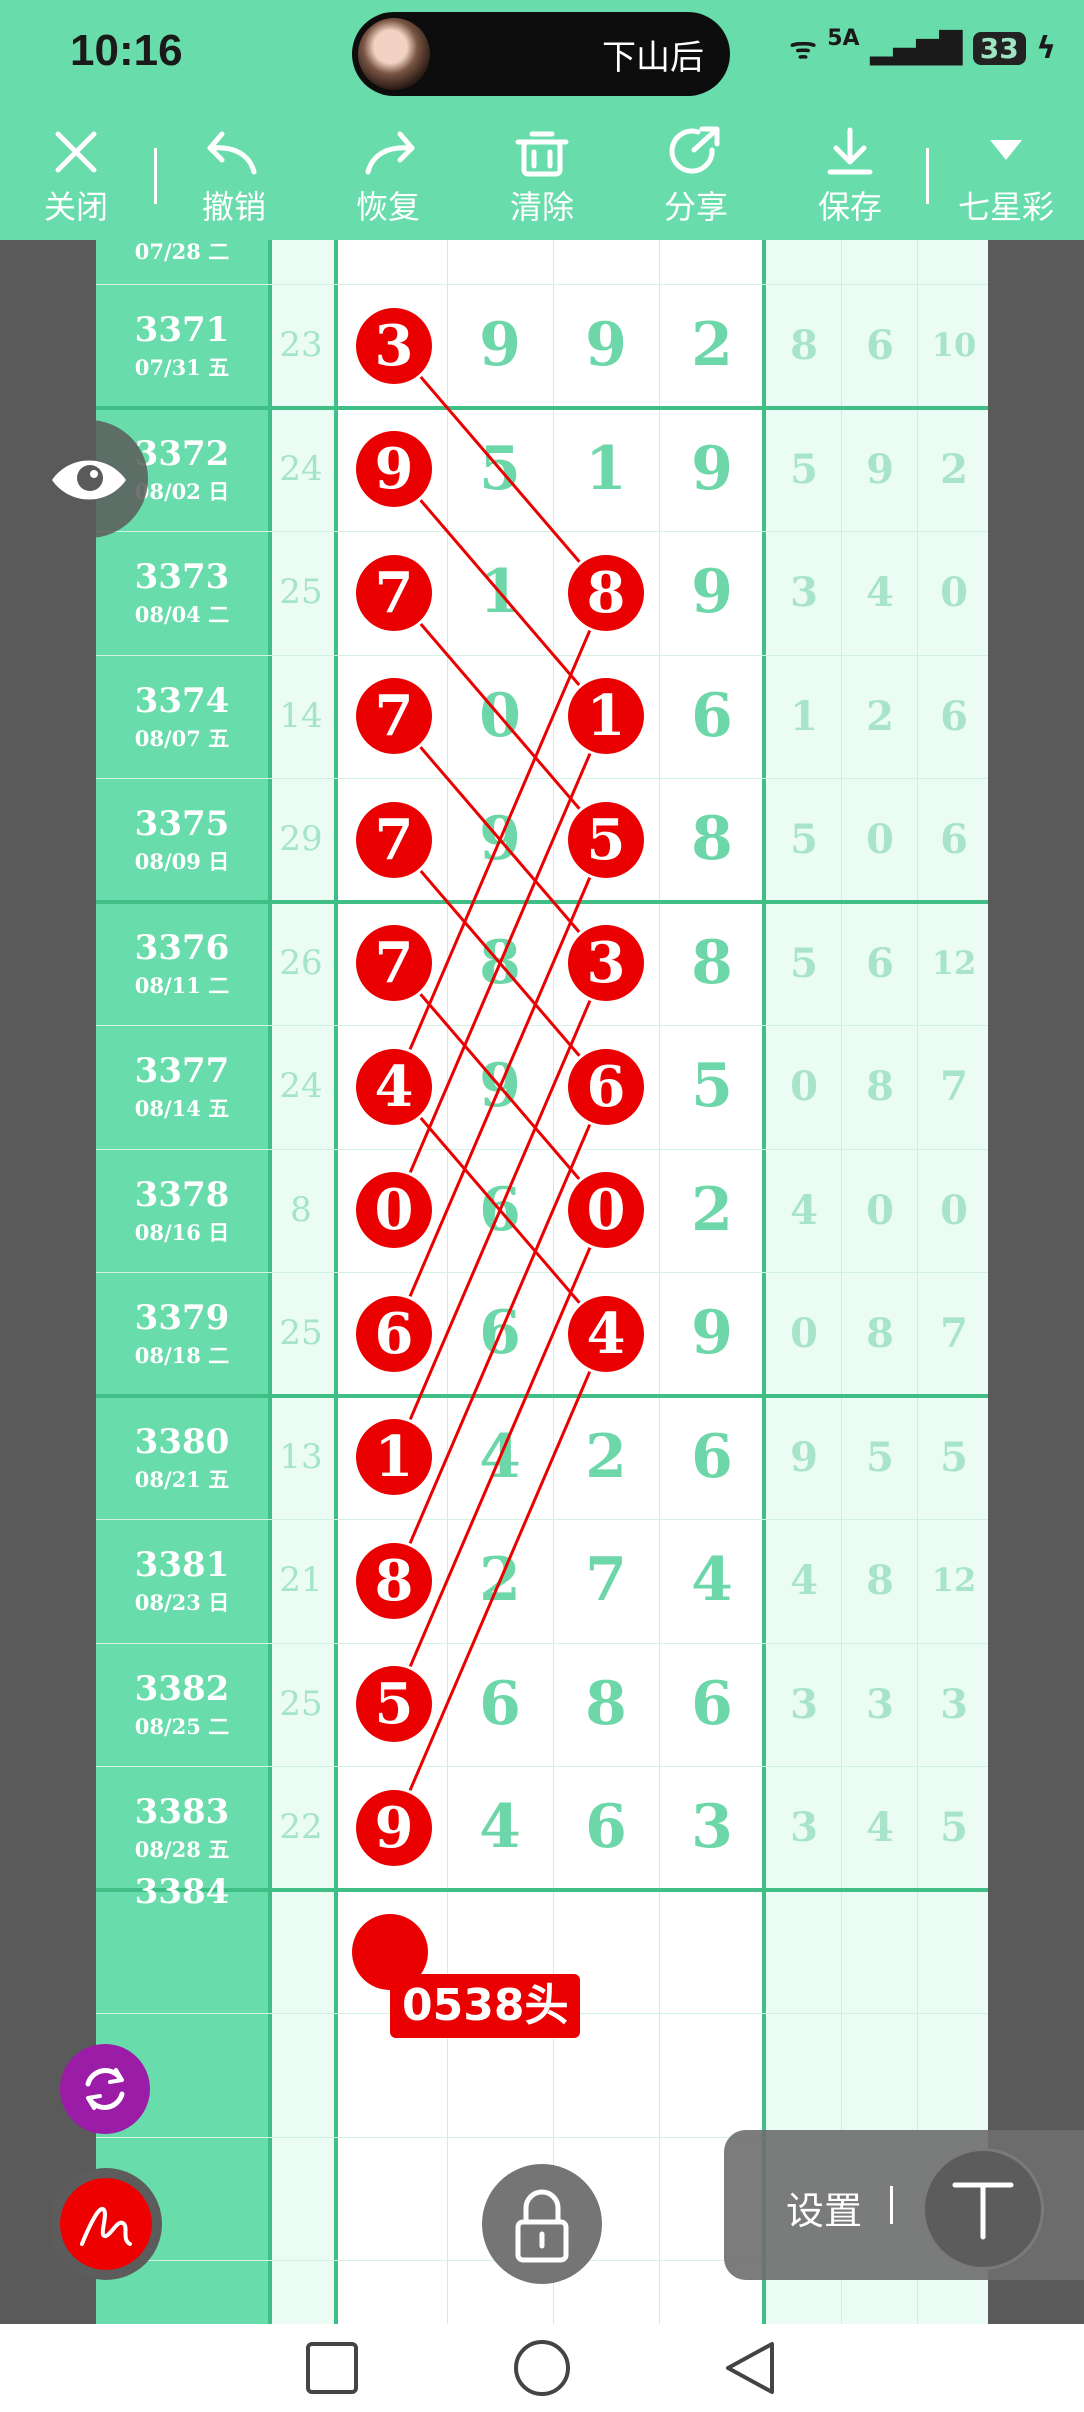 This screenshot has width=1084, height=2412. I want to click on toolbar: 关闭 撤销 恢复 清除 分享 保存 七星彩, so click(542, 174).